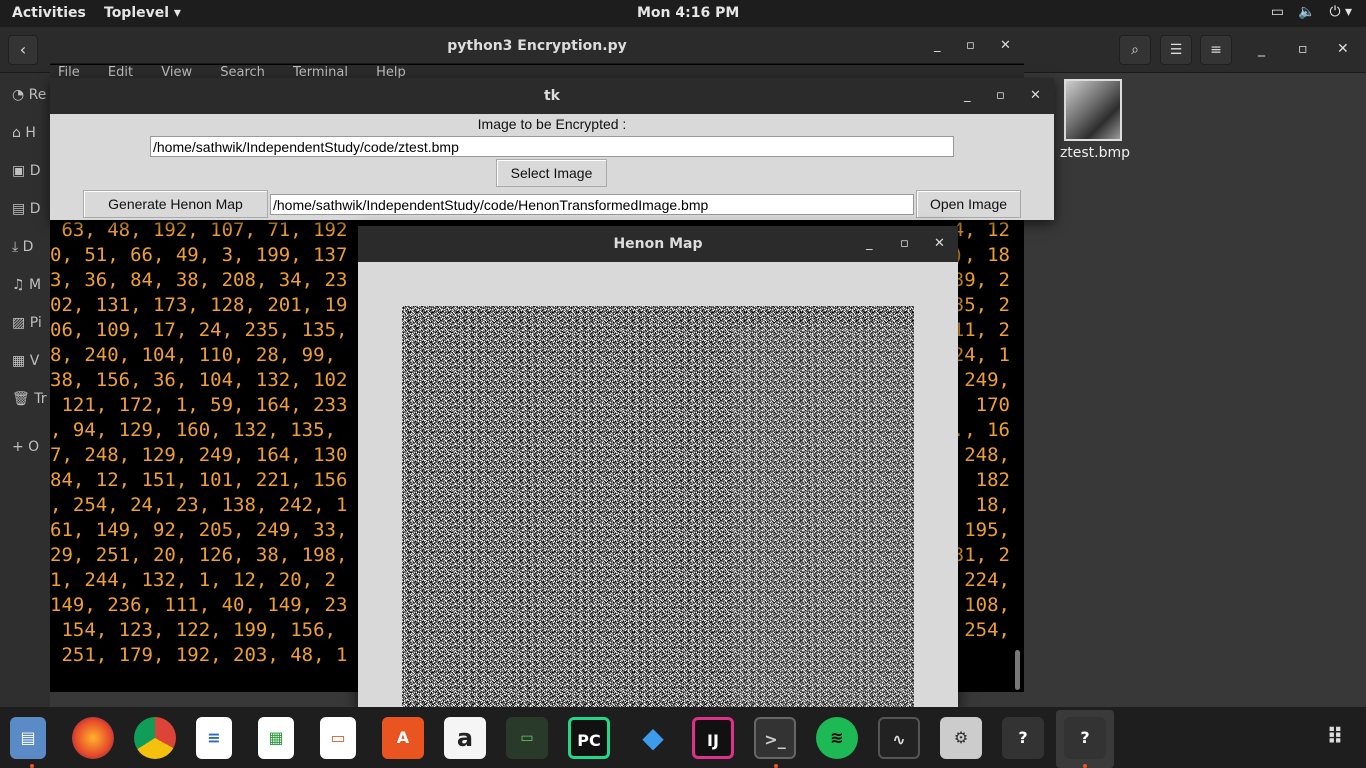 Image resolution: width=1366 pixels, height=768 pixels. What do you see at coordinates (653, 738) in the screenshot?
I see `vscode-icon: ◆` at bounding box center [653, 738].